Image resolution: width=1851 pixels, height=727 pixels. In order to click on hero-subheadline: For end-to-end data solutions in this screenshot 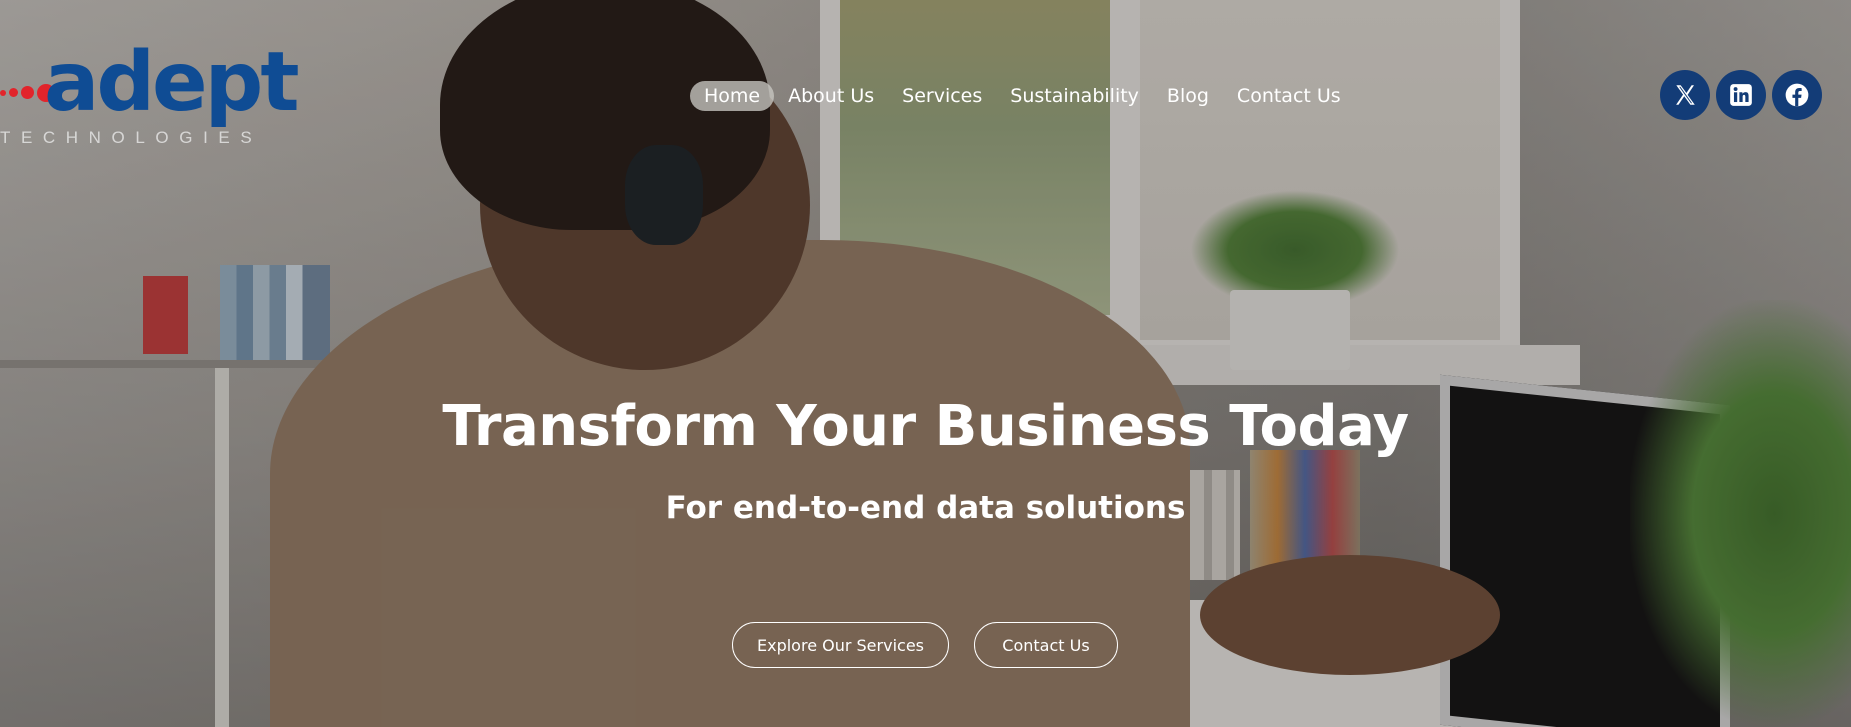, I will do `click(925, 508)`.